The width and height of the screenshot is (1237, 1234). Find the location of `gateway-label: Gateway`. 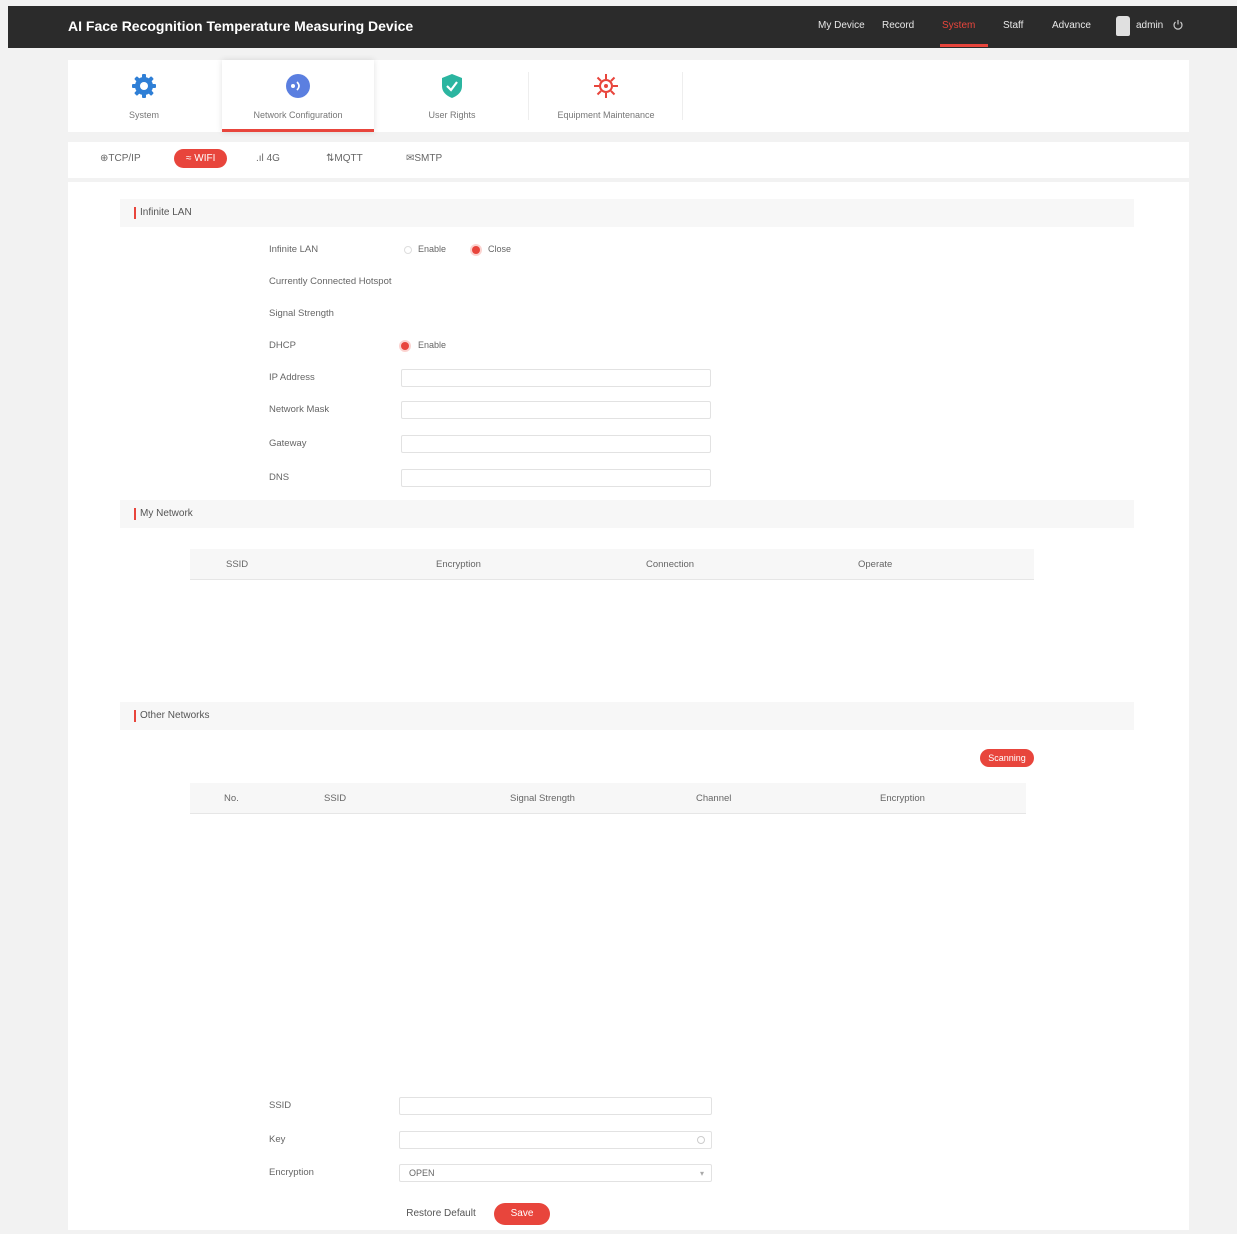

gateway-label: Gateway is located at coordinates (288, 443).